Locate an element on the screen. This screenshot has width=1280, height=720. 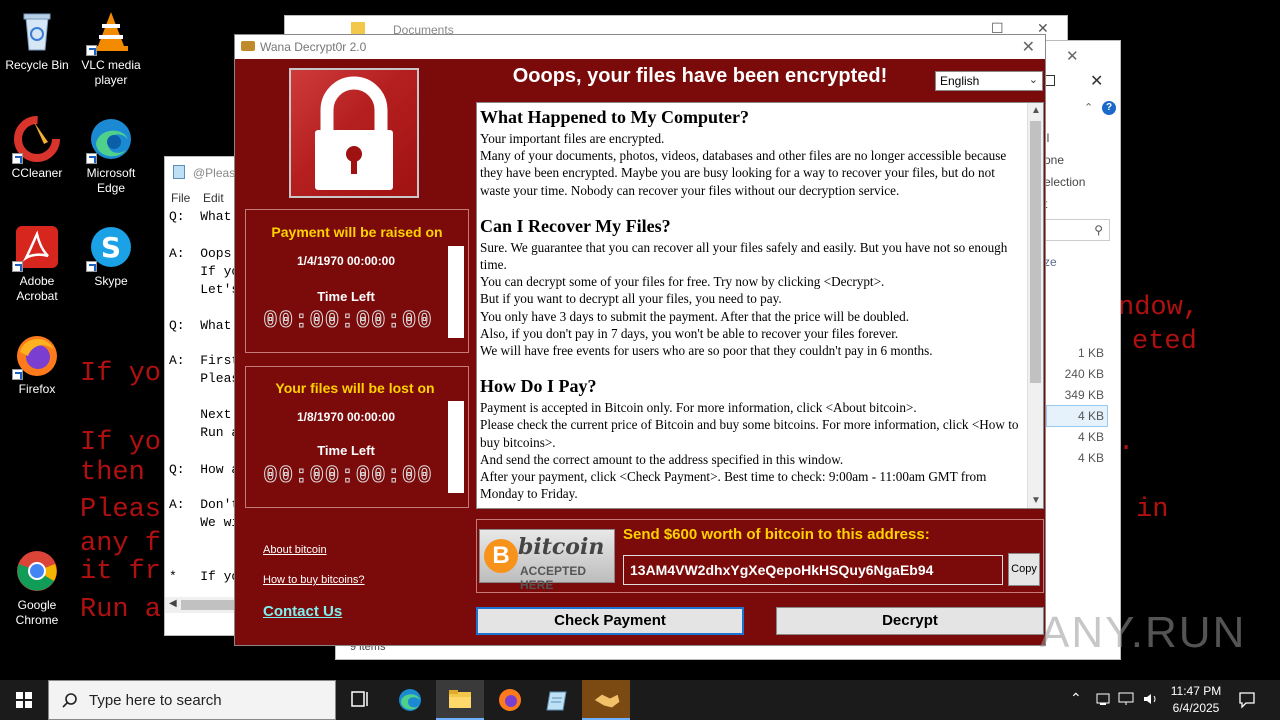
text-line: A: Don't is located at coordinates (204, 504).